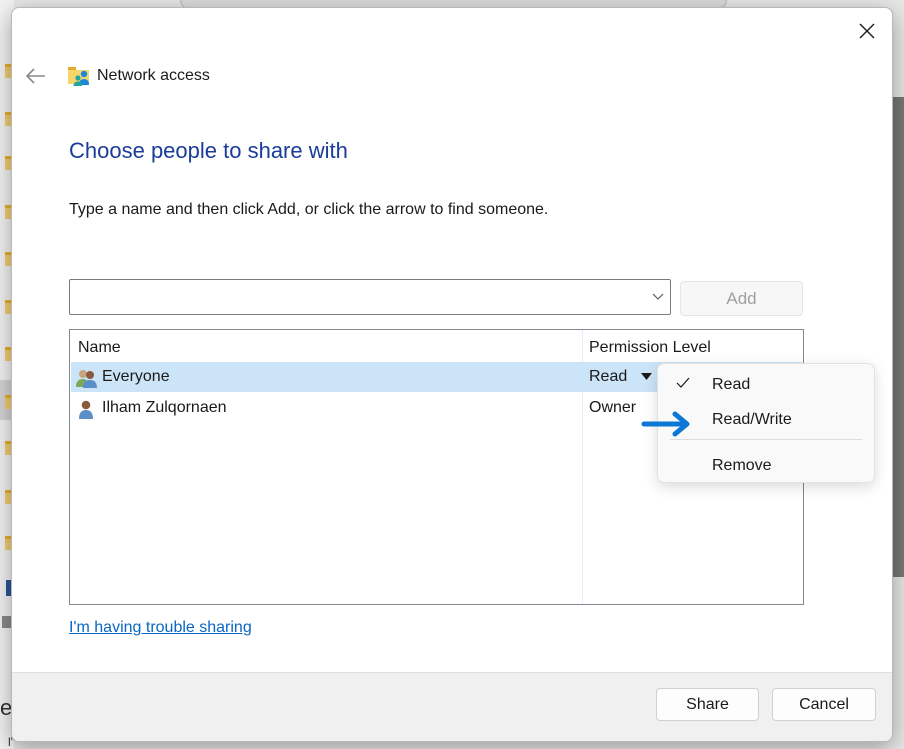 This screenshot has width=904, height=749. I want to click on group-users-icon, so click(86, 379).